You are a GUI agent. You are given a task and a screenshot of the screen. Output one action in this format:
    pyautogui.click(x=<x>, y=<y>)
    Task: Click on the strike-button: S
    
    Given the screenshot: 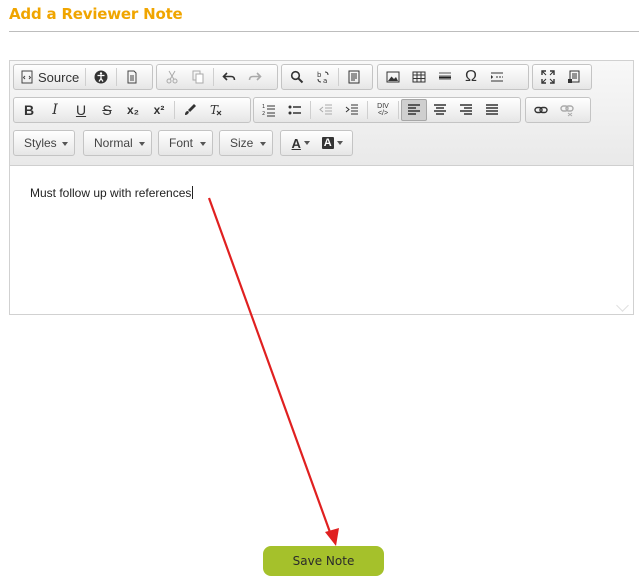 What is the action you would take?
    pyautogui.click(x=107, y=110)
    